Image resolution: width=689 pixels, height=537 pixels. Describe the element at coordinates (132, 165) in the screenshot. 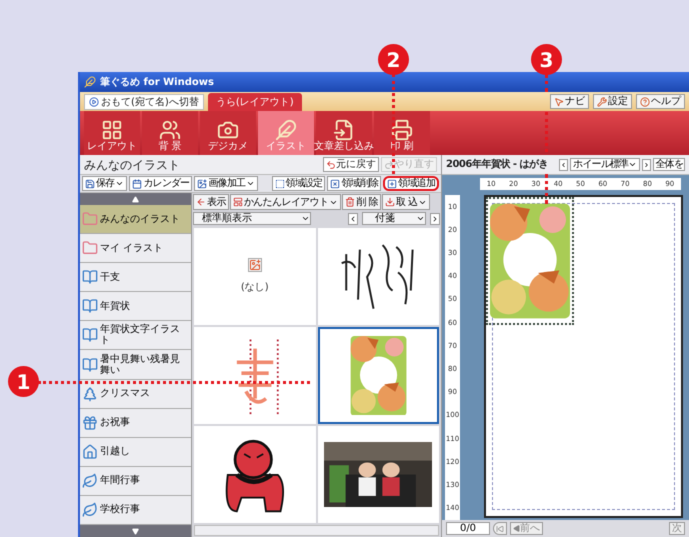

I see `panel-title: みんなのイラスト` at that location.